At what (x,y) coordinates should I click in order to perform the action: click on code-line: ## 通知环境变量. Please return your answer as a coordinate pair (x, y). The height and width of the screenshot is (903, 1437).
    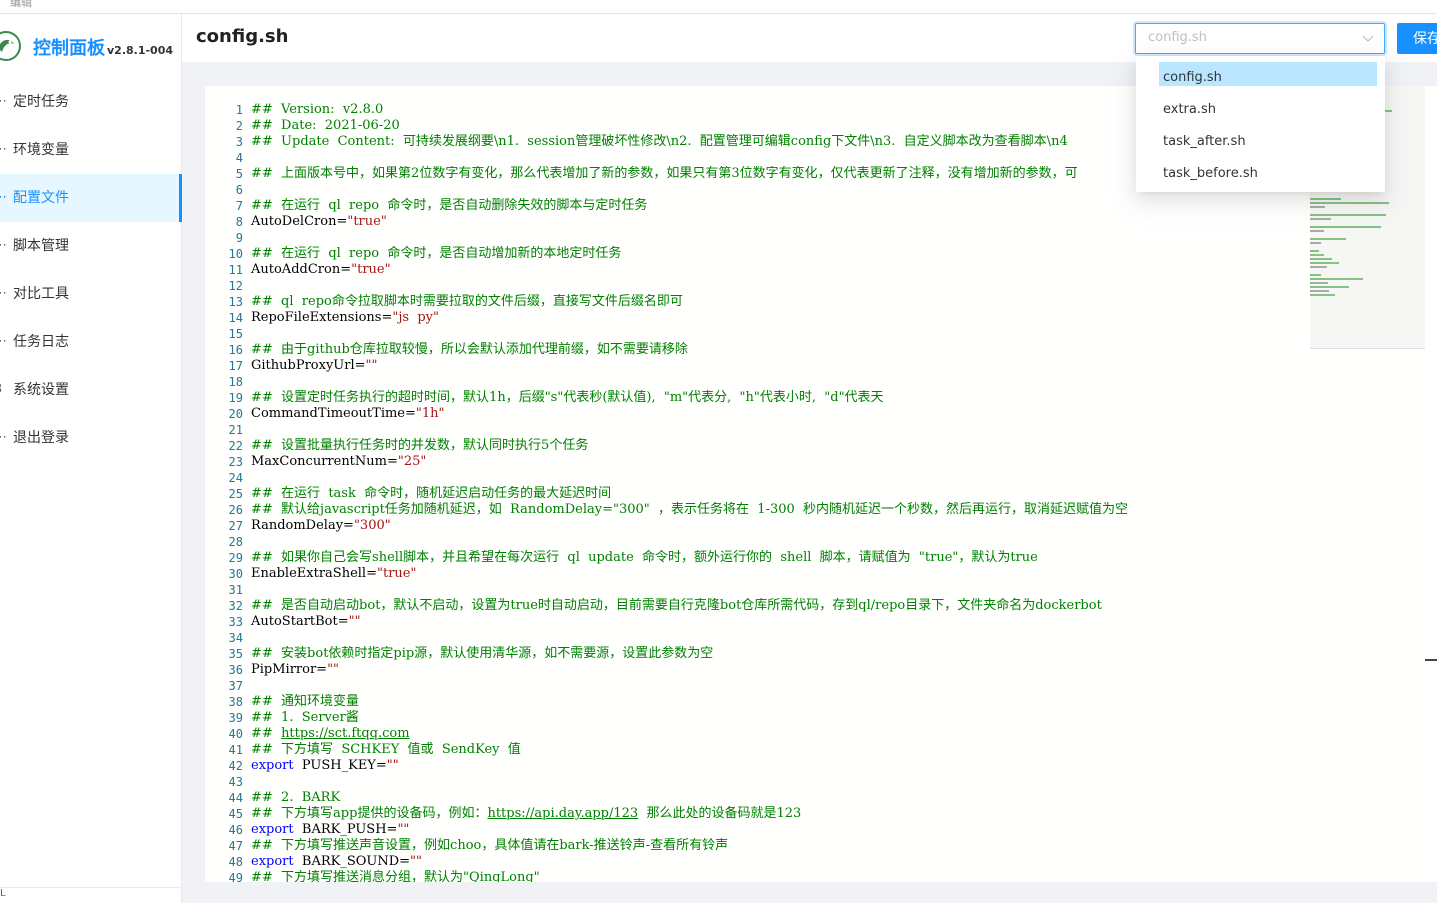
    Looking at the image, I should click on (781, 702).